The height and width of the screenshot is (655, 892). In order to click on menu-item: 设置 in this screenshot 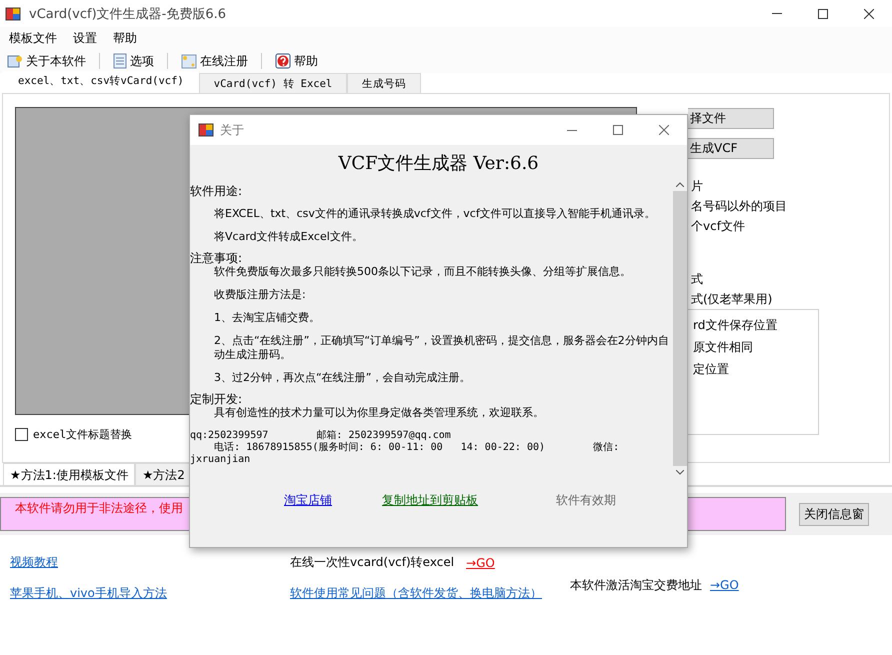, I will do `click(85, 38)`.